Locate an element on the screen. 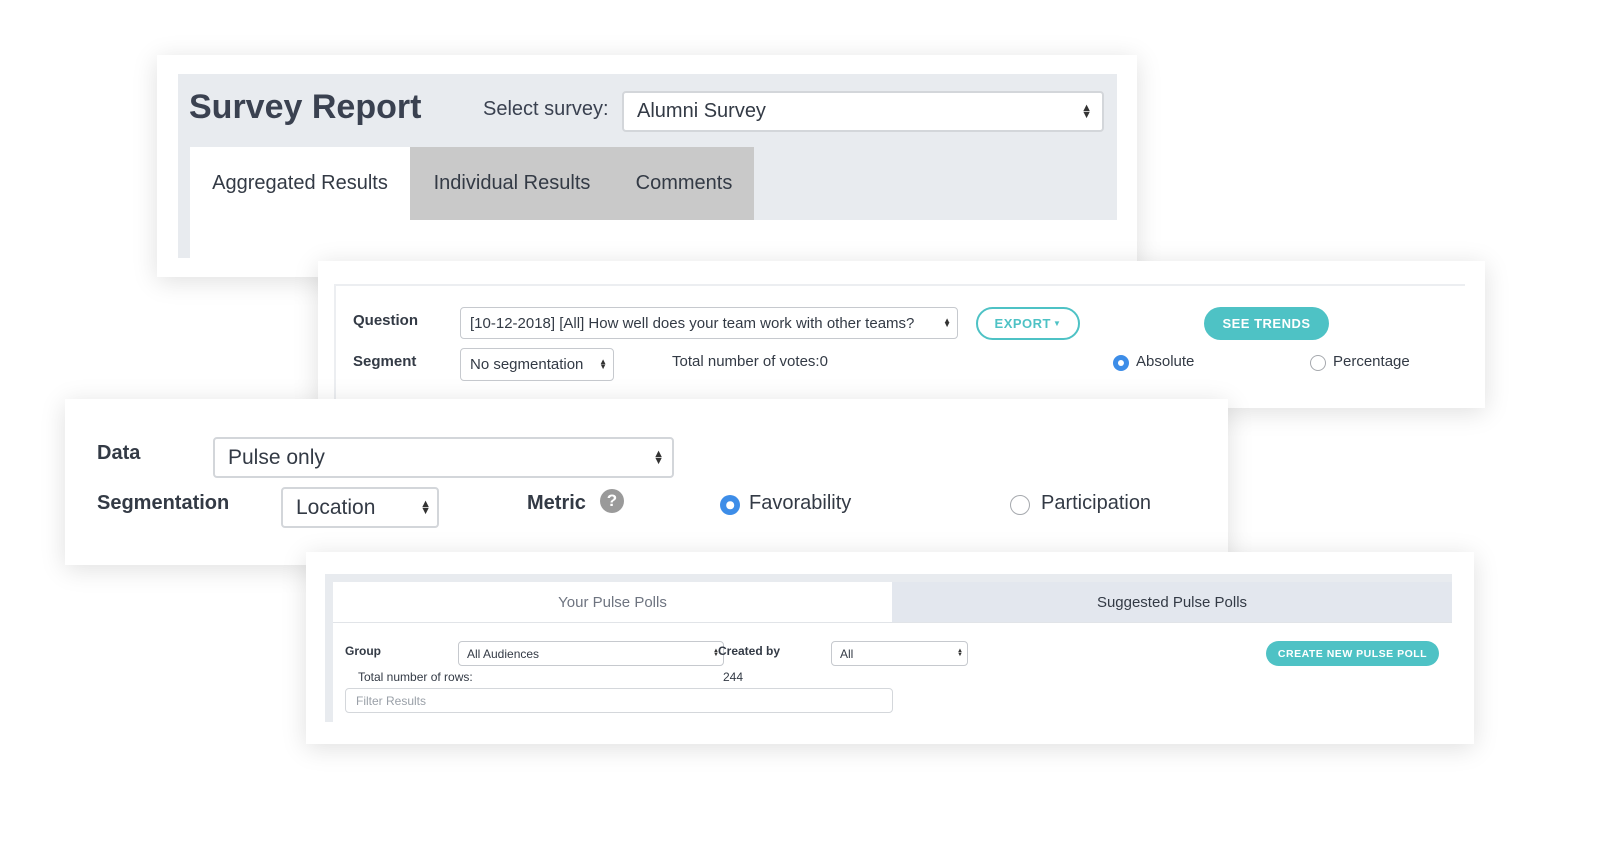 This screenshot has width=1600, height=859. see-trends-button-label: SEE TRENDS is located at coordinates (1266, 323).